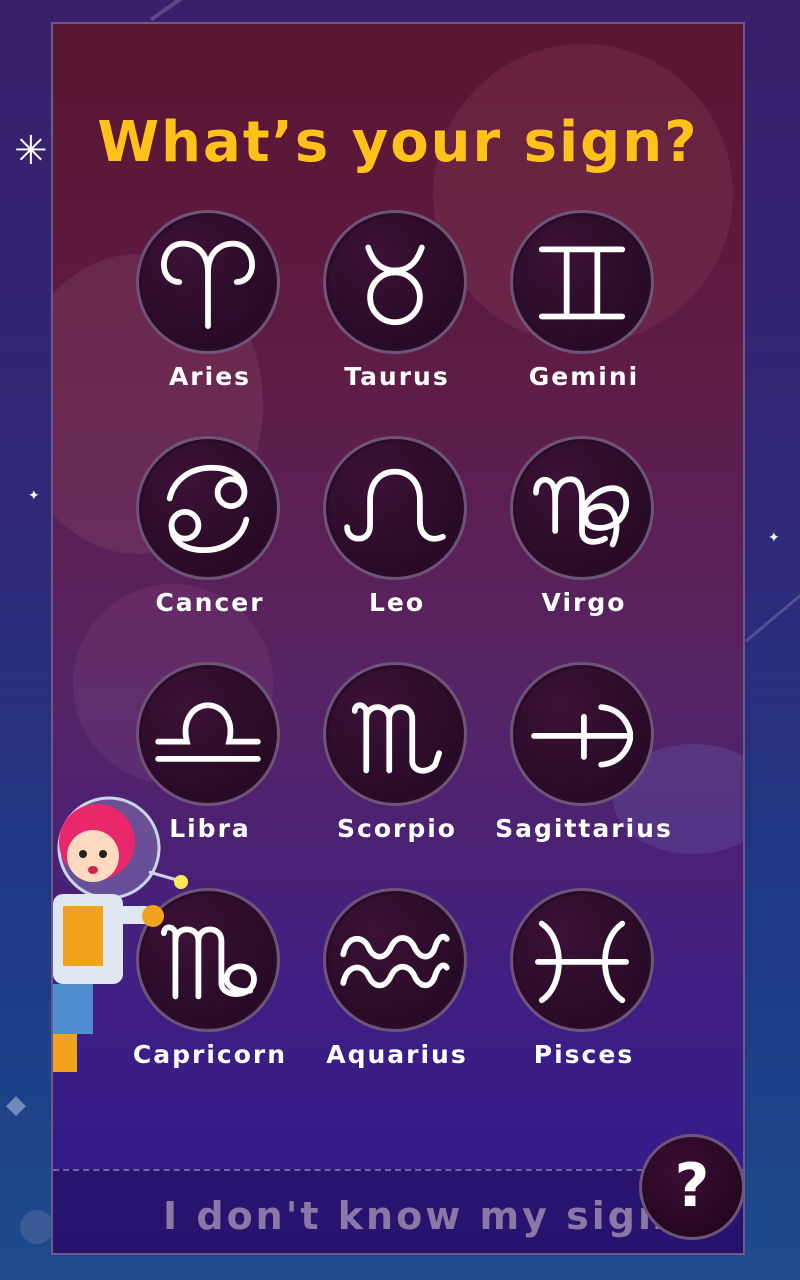 The image size is (800, 1280). I want to click on sign-label: Scorpio, so click(397, 828).